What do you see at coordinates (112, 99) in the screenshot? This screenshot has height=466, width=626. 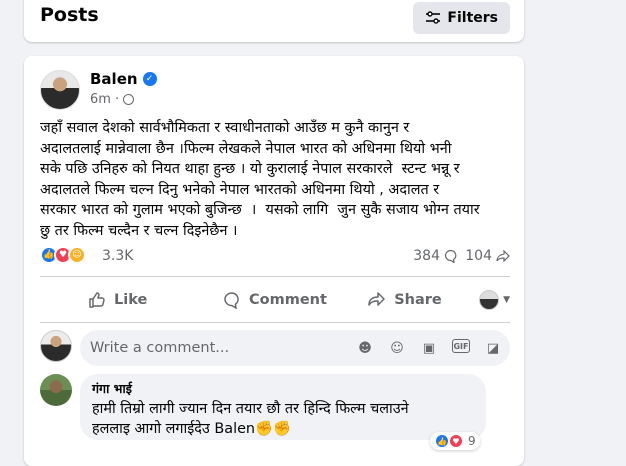 I see `post-time: 6m ·` at bounding box center [112, 99].